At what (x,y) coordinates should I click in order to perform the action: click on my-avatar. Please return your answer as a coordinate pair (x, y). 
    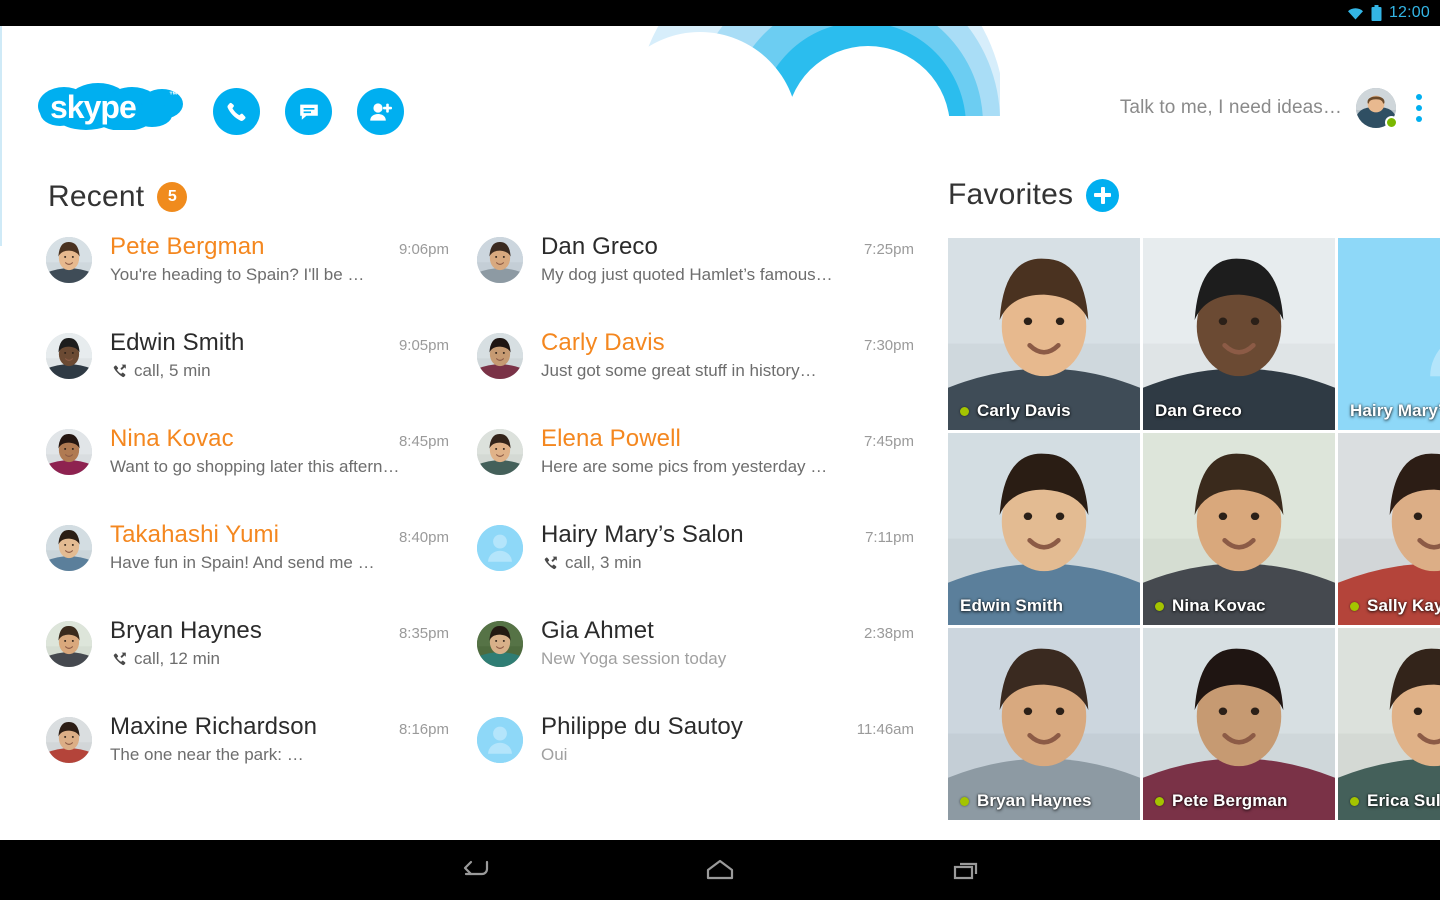
    Looking at the image, I should click on (1377, 108).